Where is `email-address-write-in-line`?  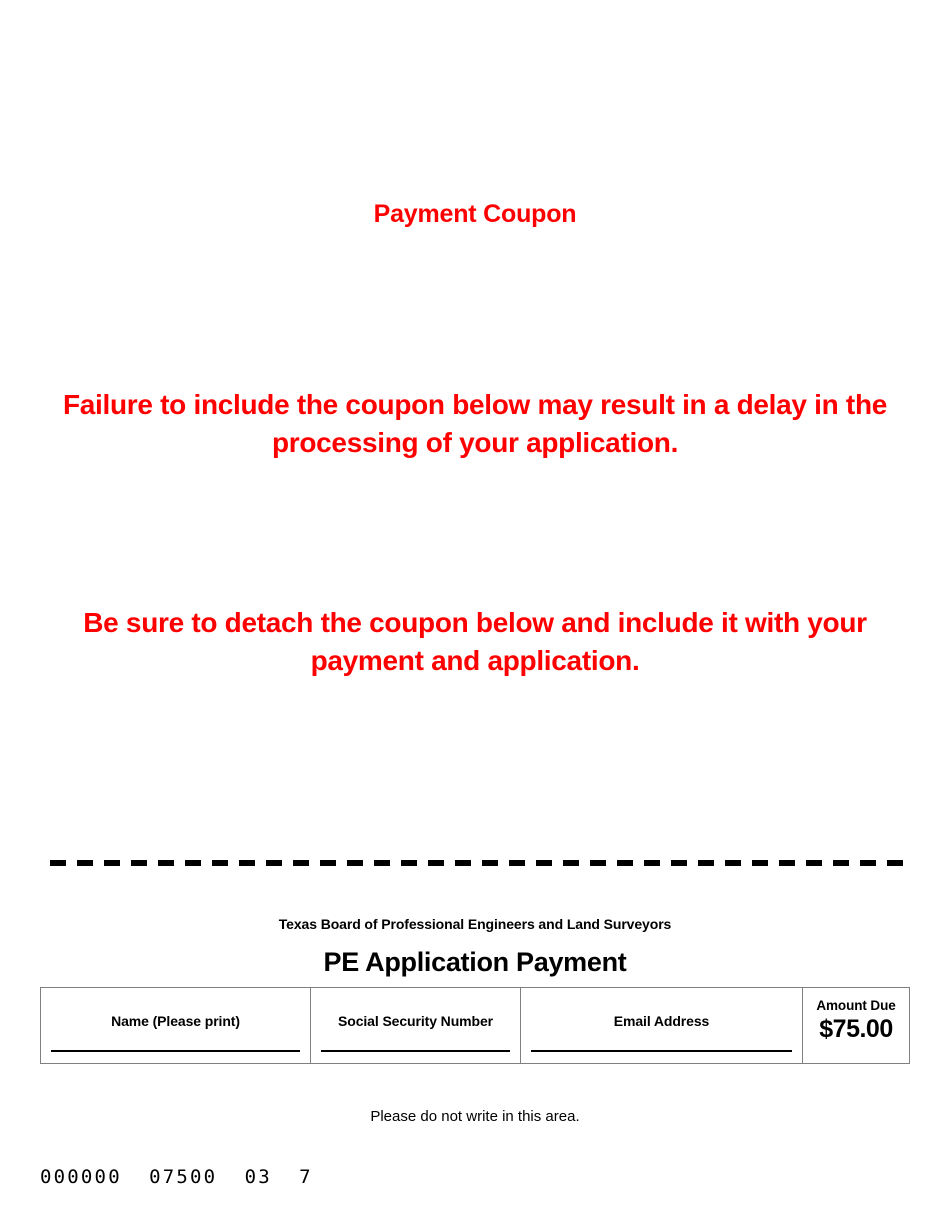 email-address-write-in-line is located at coordinates (661, 1051).